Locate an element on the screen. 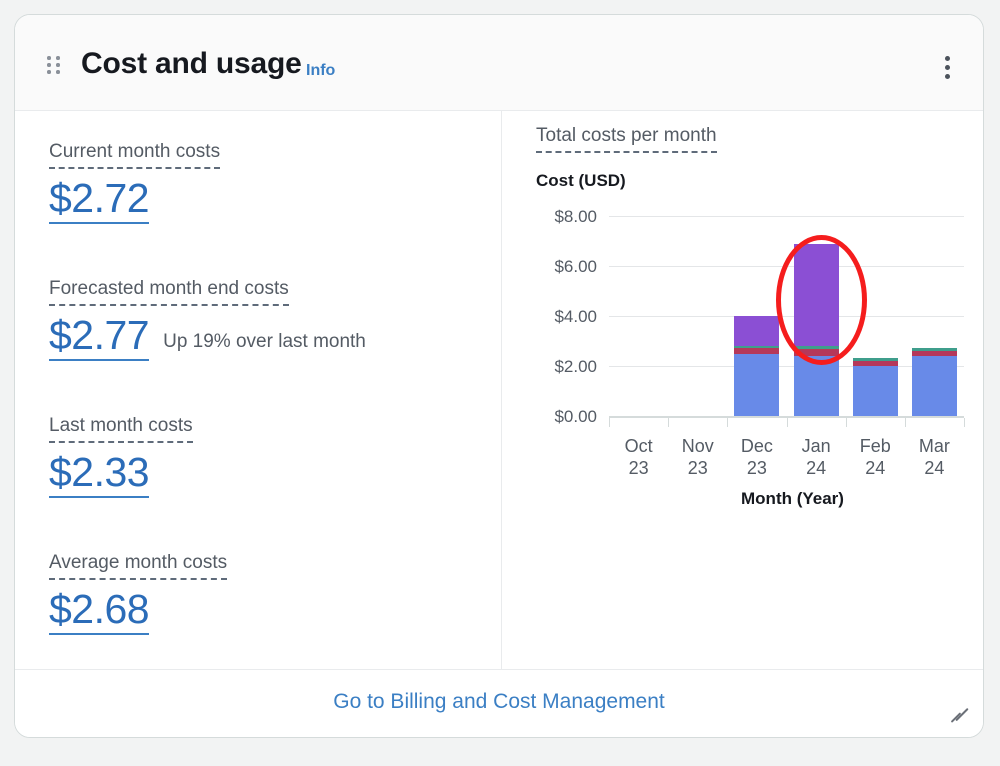  page-title: Cost and usage is located at coordinates (191, 63).